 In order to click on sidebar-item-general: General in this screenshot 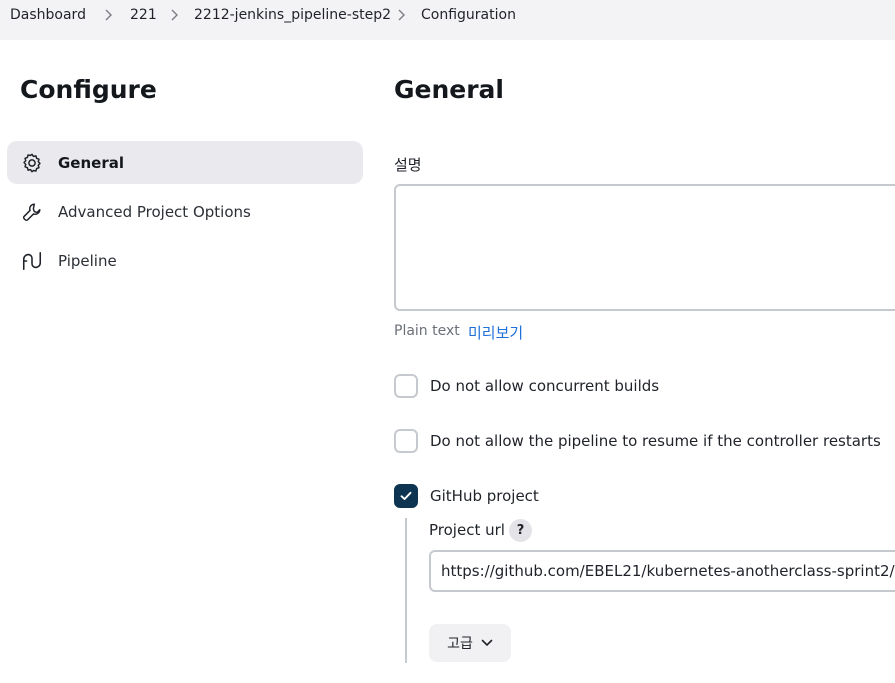, I will do `click(185, 162)`.